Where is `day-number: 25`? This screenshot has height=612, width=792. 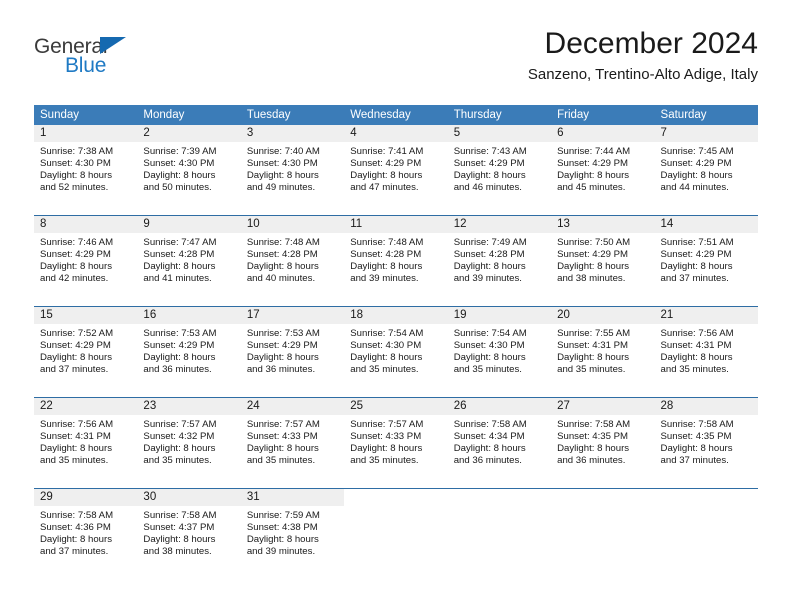
day-number: 25 is located at coordinates (396, 406).